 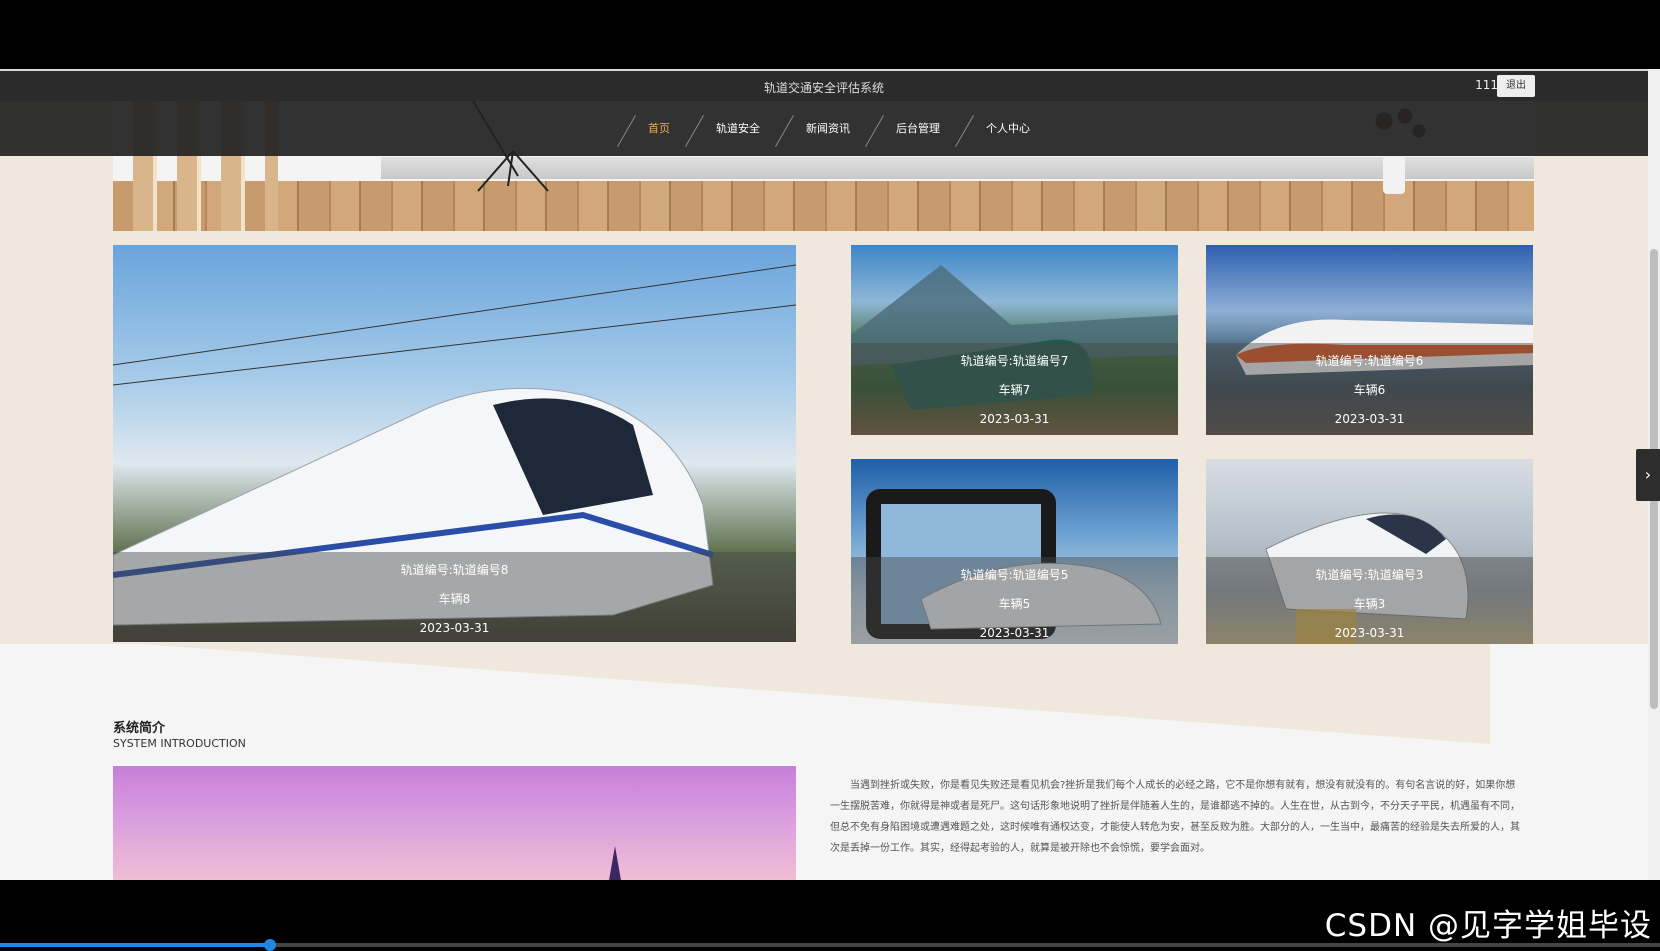 I want to click on track-card-6: 轨道编号:轨道编号6 车辆6 2023-03-31, so click(x=1369, y=340).